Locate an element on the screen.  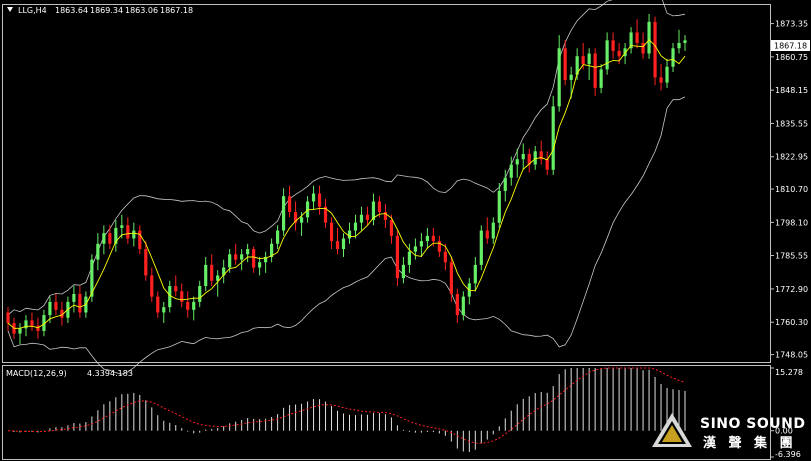
price-tick-label: 1798.10 is located at coordinates (791, 222).